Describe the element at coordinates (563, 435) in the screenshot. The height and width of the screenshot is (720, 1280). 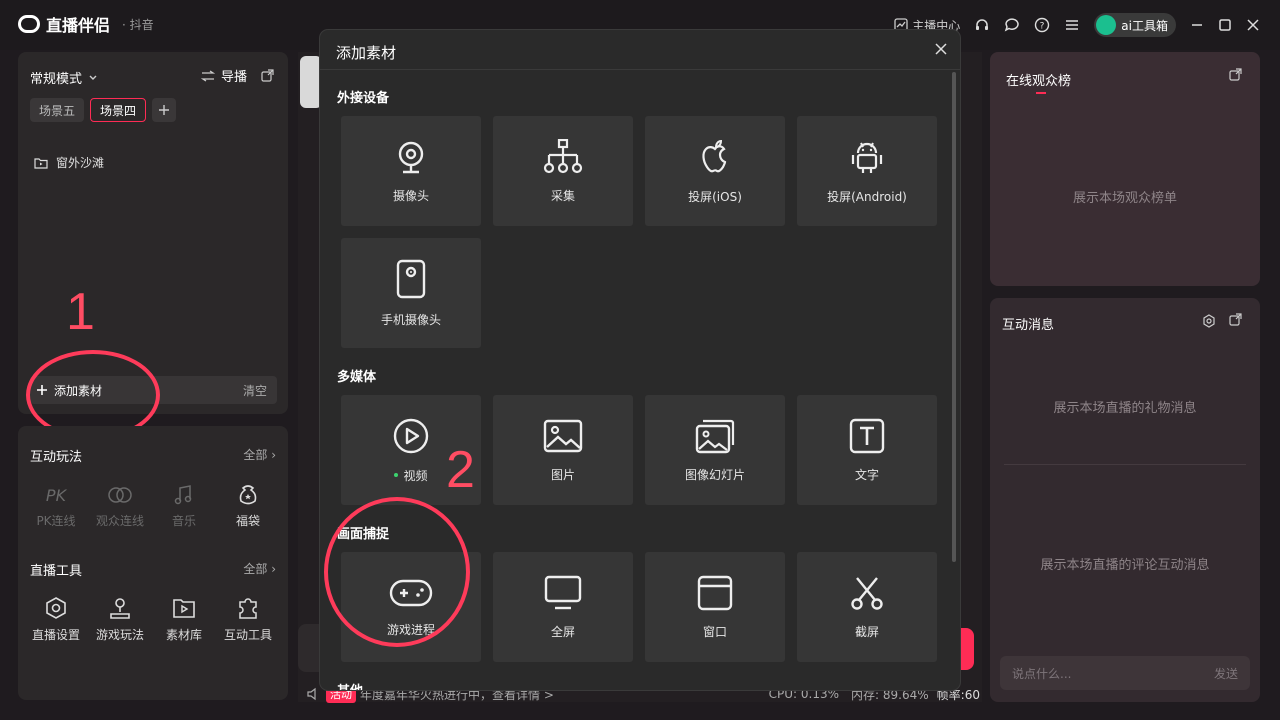
I see `image-icon` at that location.